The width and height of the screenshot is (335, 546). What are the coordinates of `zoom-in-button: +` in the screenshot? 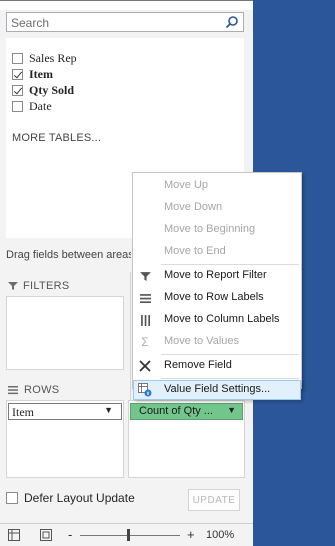 It's located at (191, 534).